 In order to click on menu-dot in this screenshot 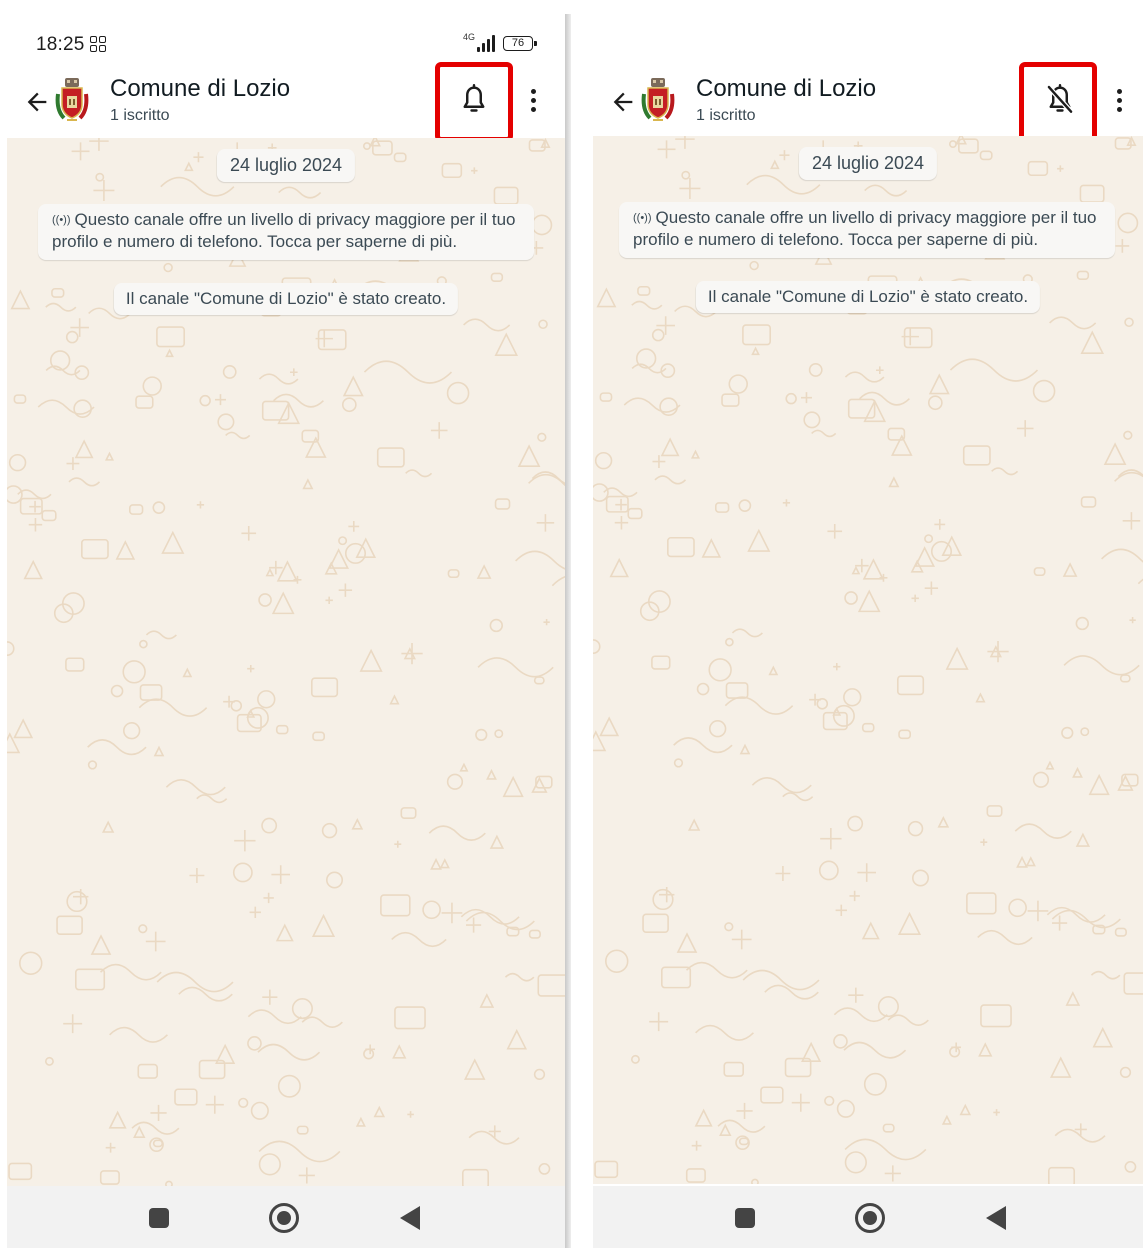, I will do `click(1119, 100)`.